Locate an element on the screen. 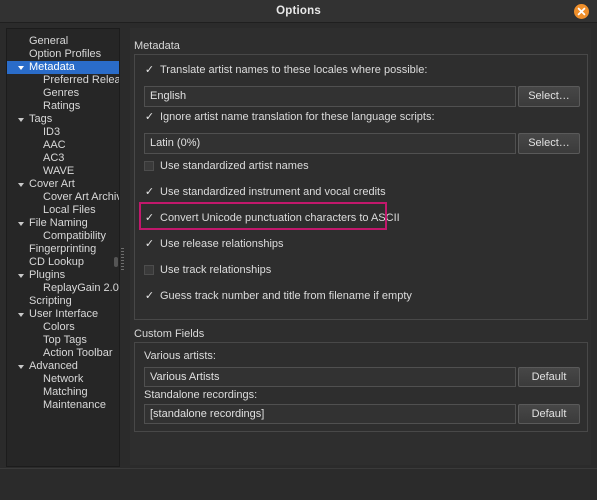  sidebar-item-ratings: Ratings is located at coordinates (63, 106).